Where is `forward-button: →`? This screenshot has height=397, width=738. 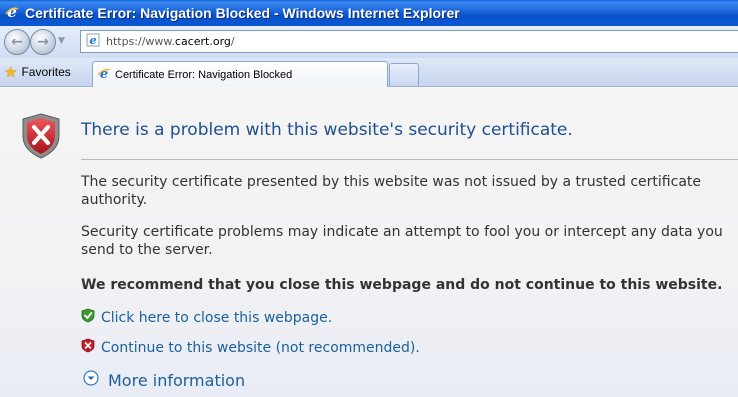 forward-button: → is located at coordinates (43, 42).